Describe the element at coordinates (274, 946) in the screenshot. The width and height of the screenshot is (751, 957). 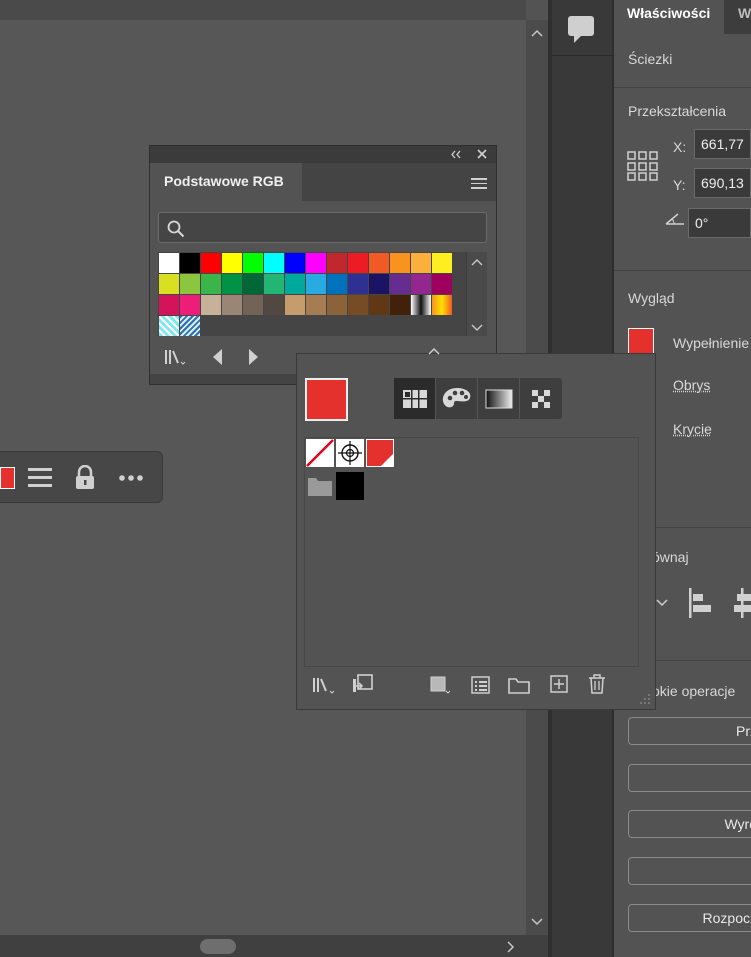
I see `horizontal-scrollbar` at that location.